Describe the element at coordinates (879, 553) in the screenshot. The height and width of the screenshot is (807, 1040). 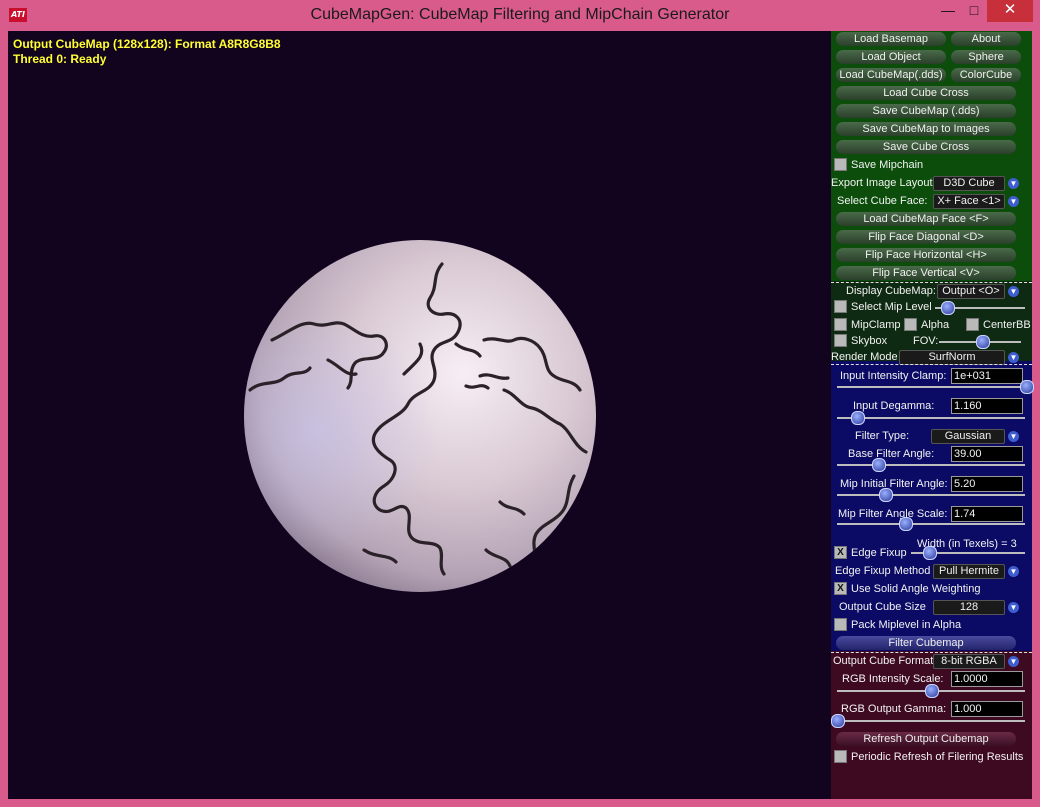
I see `edge-fixup-label: Edge Fixup` at that location.